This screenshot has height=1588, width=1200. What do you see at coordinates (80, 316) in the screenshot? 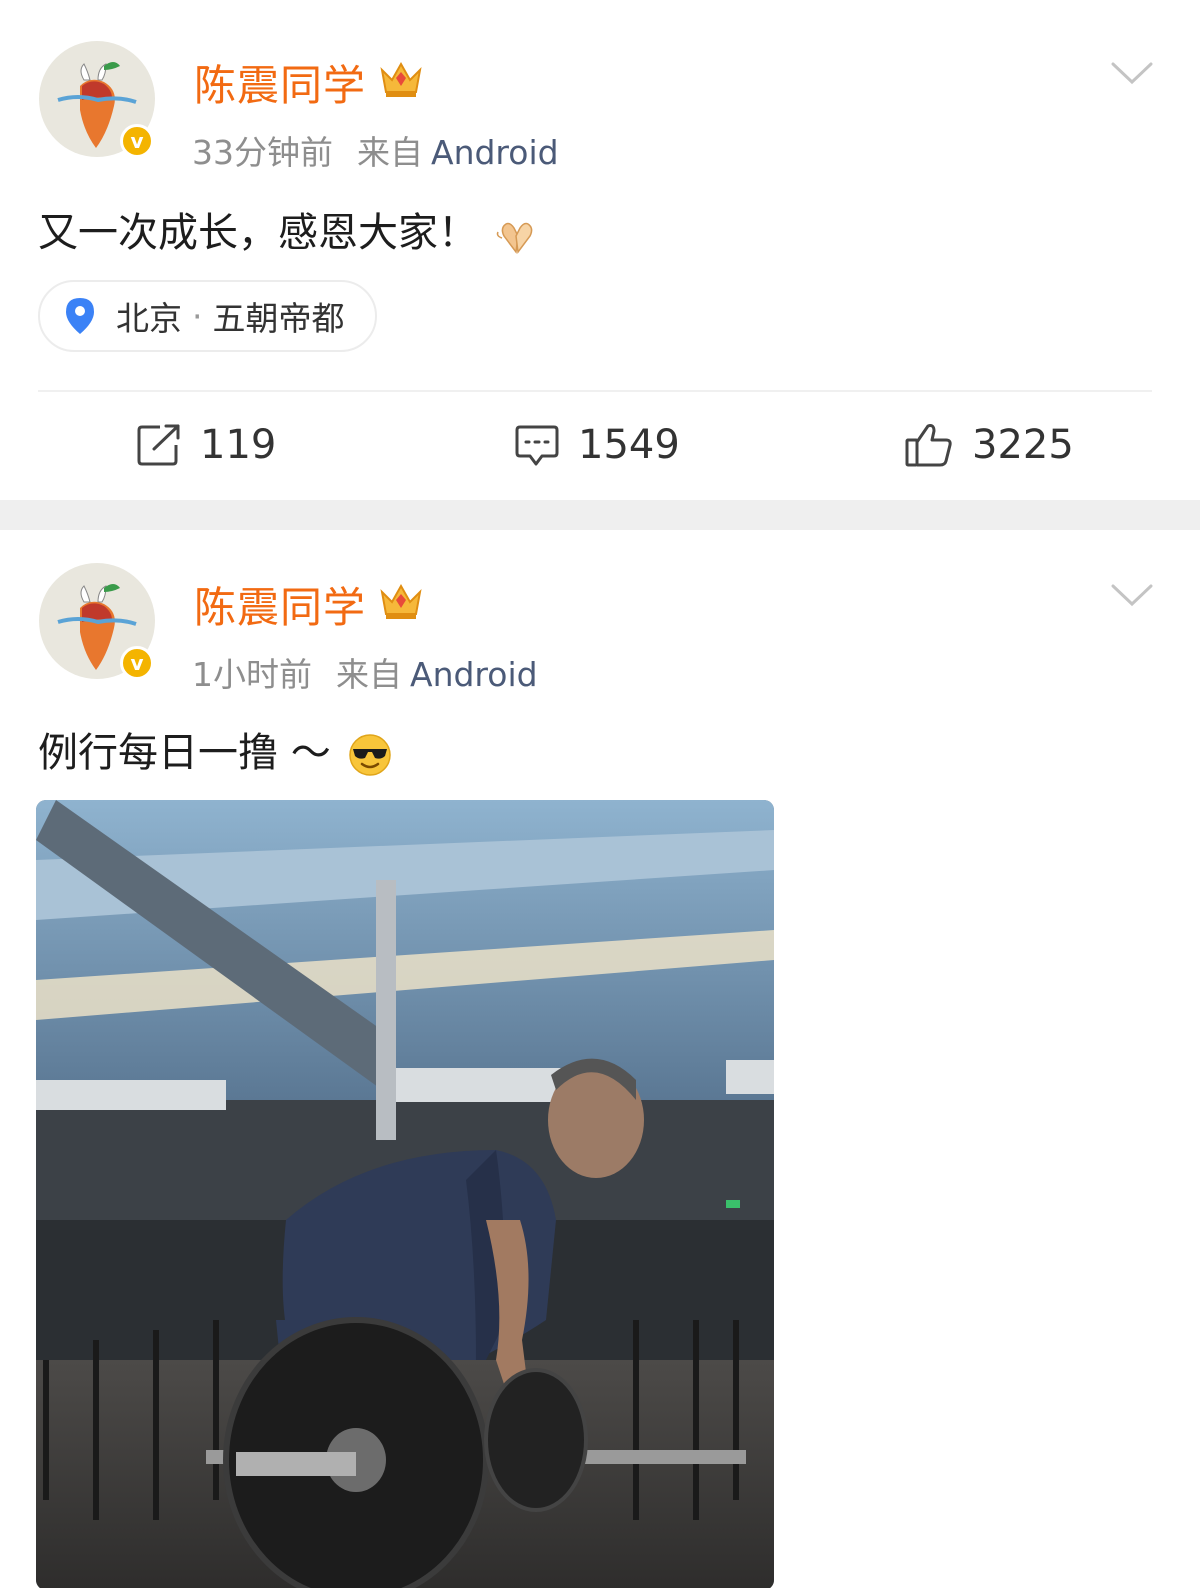
I see `location-pin-icon` at bounding box center [80, 316].